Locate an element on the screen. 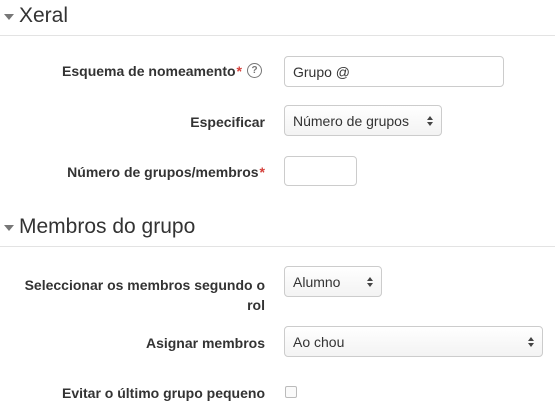 Image resolution: width=555 pixels, height=407 pixels. section-header-membros: Membros do grupo is located at coordinates (97, 227).